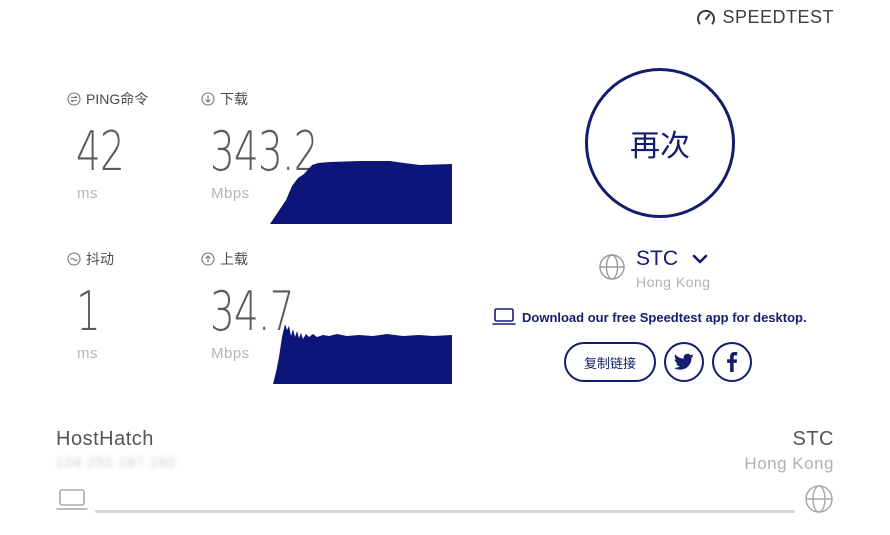  I want to click on share-row: 复制链接, so click(658, 362).